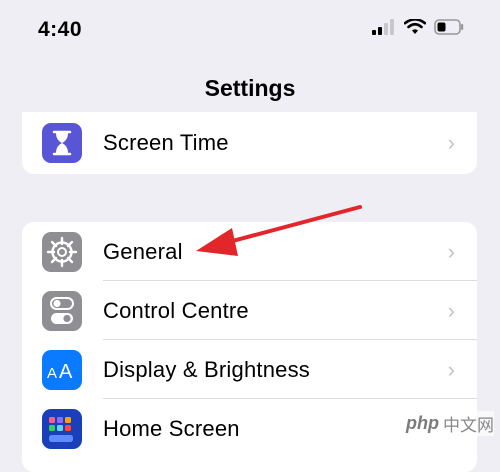  Describe the element at coordinates (415, 26) in the screenshot. I see `wifi-icon` at that location.